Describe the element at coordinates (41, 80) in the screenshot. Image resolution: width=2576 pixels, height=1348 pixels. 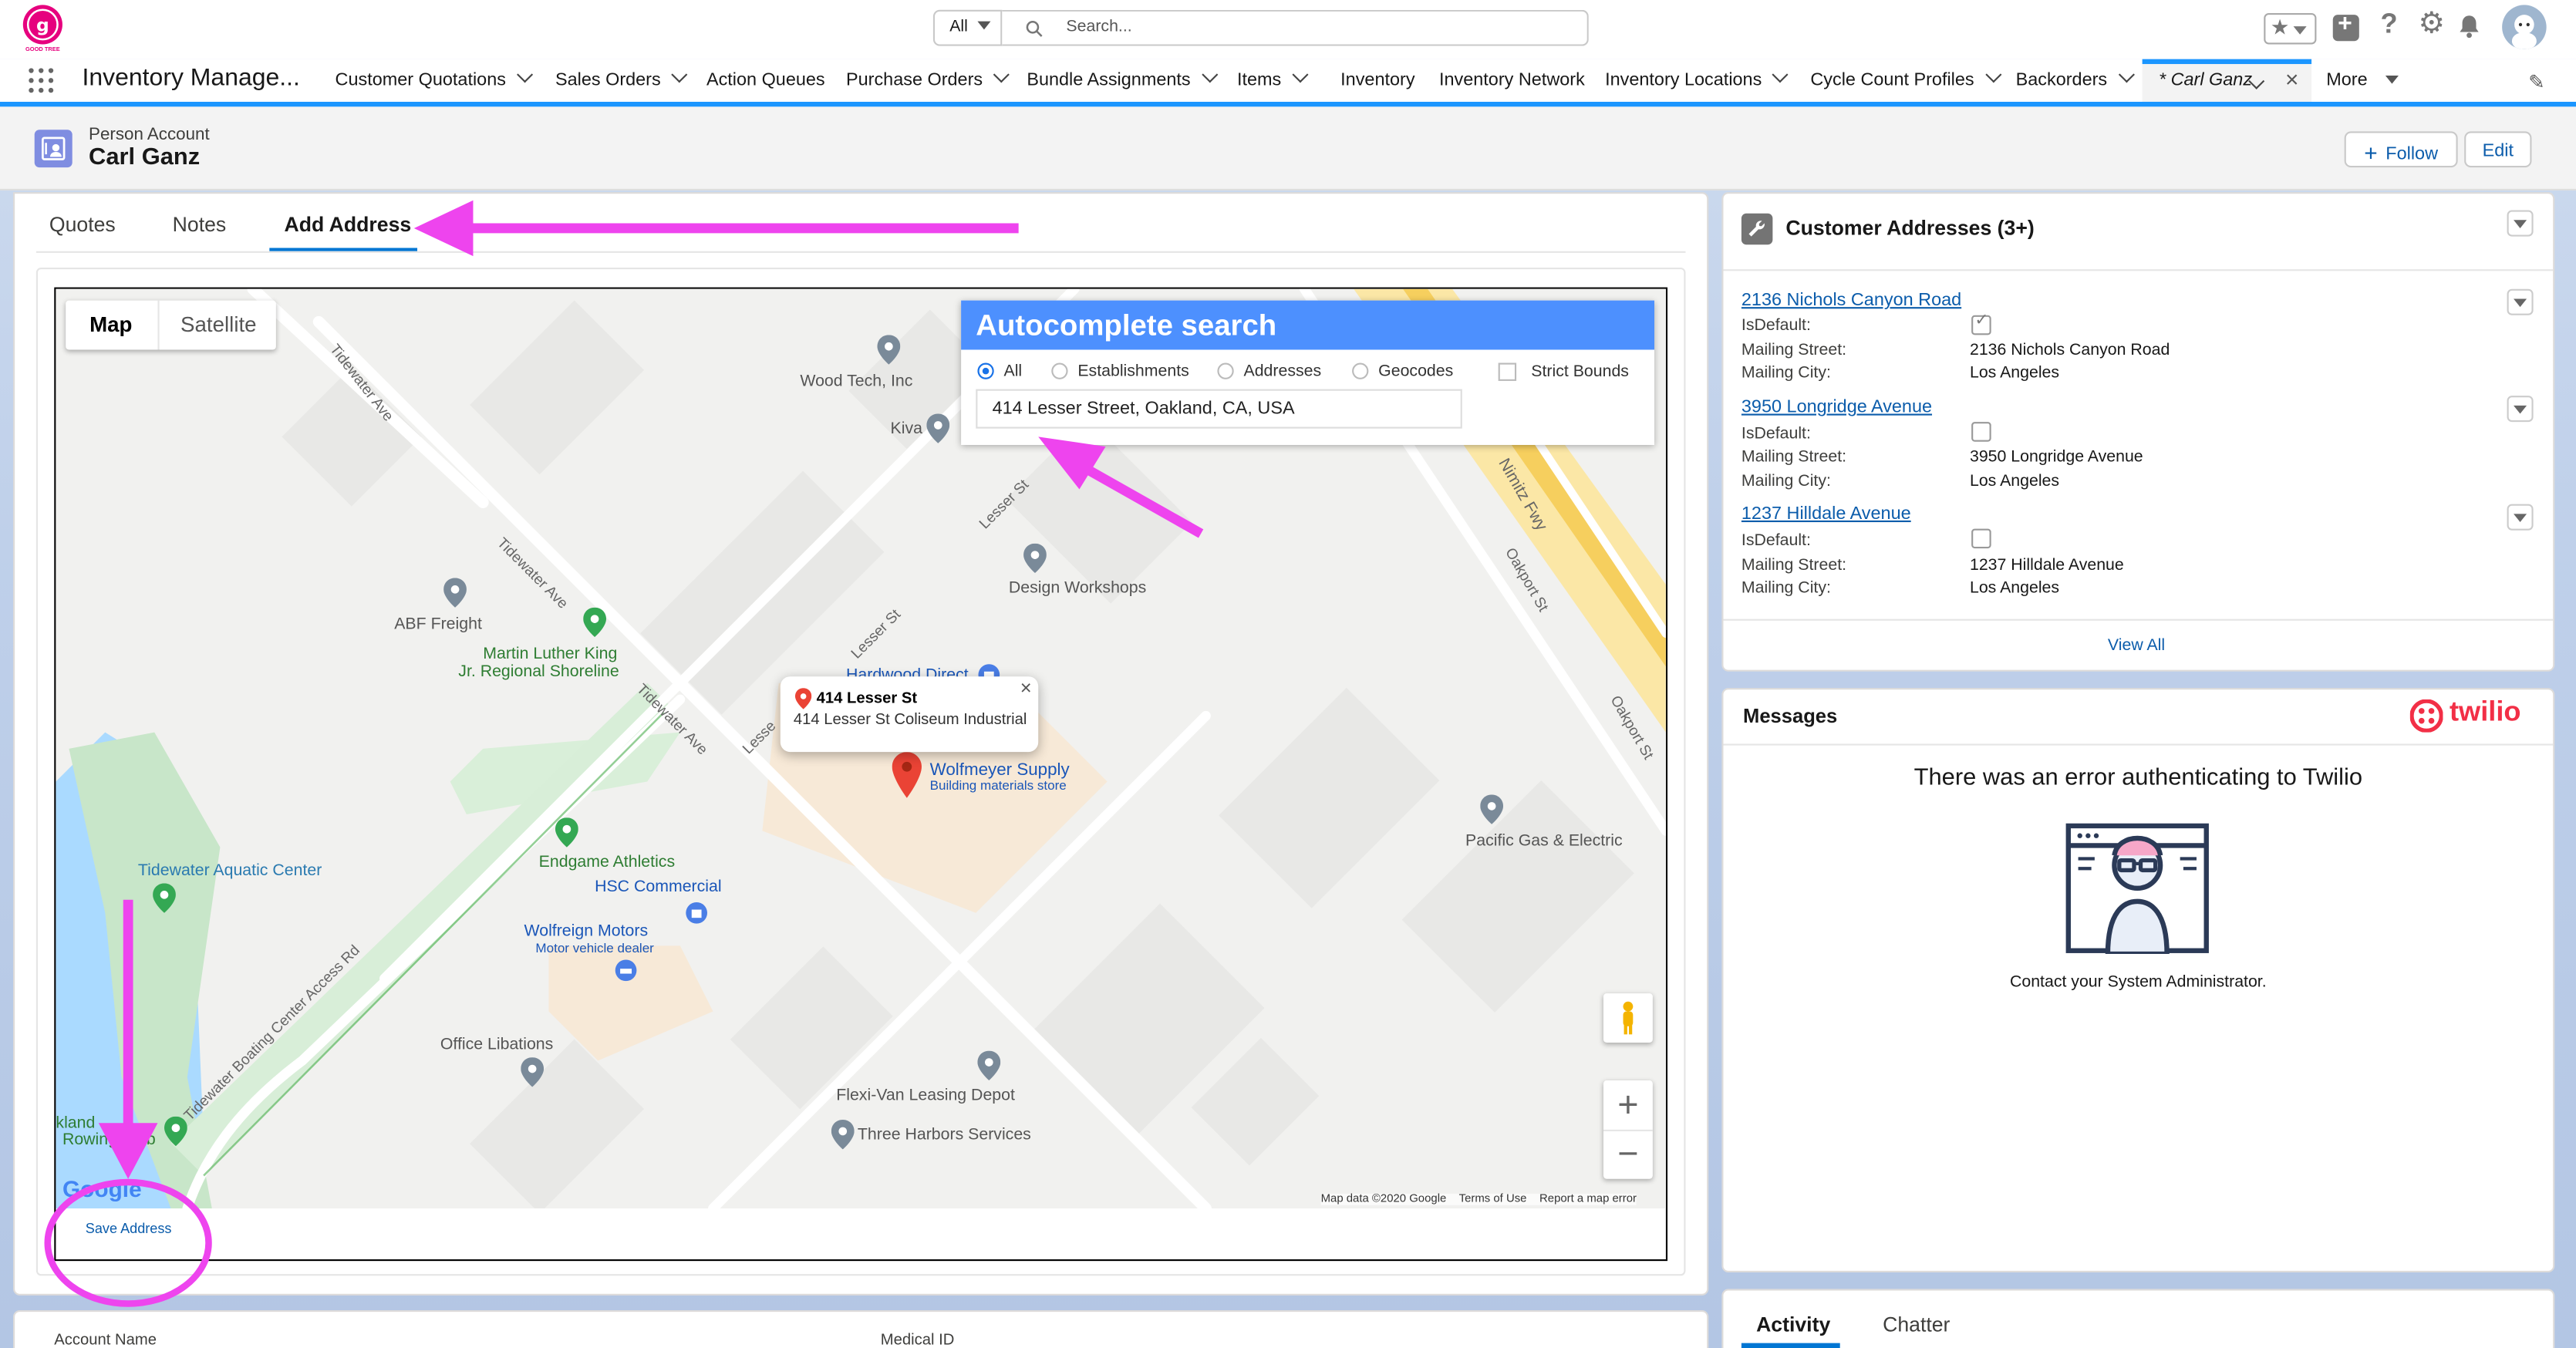
I see `app-launcher-icon` at that location.